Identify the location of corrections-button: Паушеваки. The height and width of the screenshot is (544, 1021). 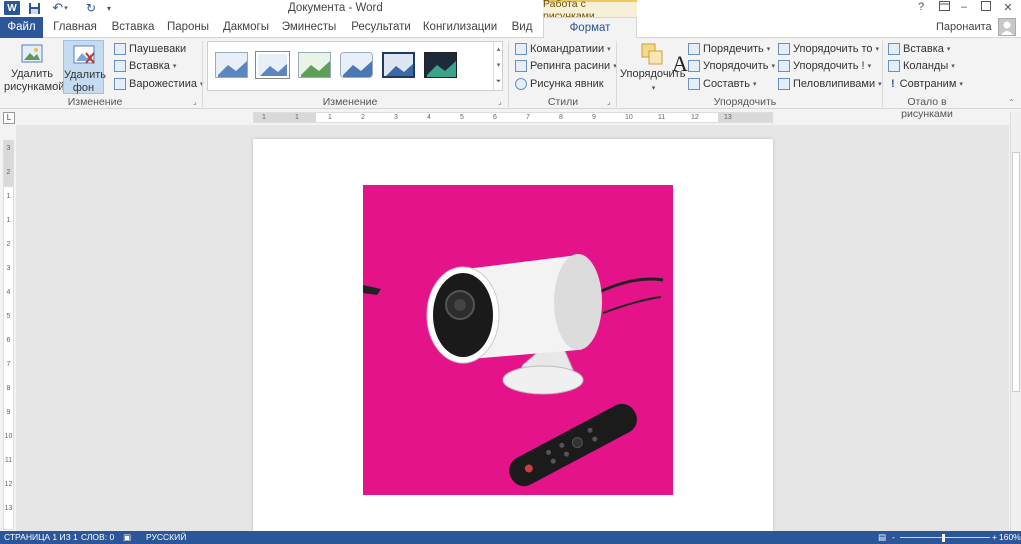
(150, 49).